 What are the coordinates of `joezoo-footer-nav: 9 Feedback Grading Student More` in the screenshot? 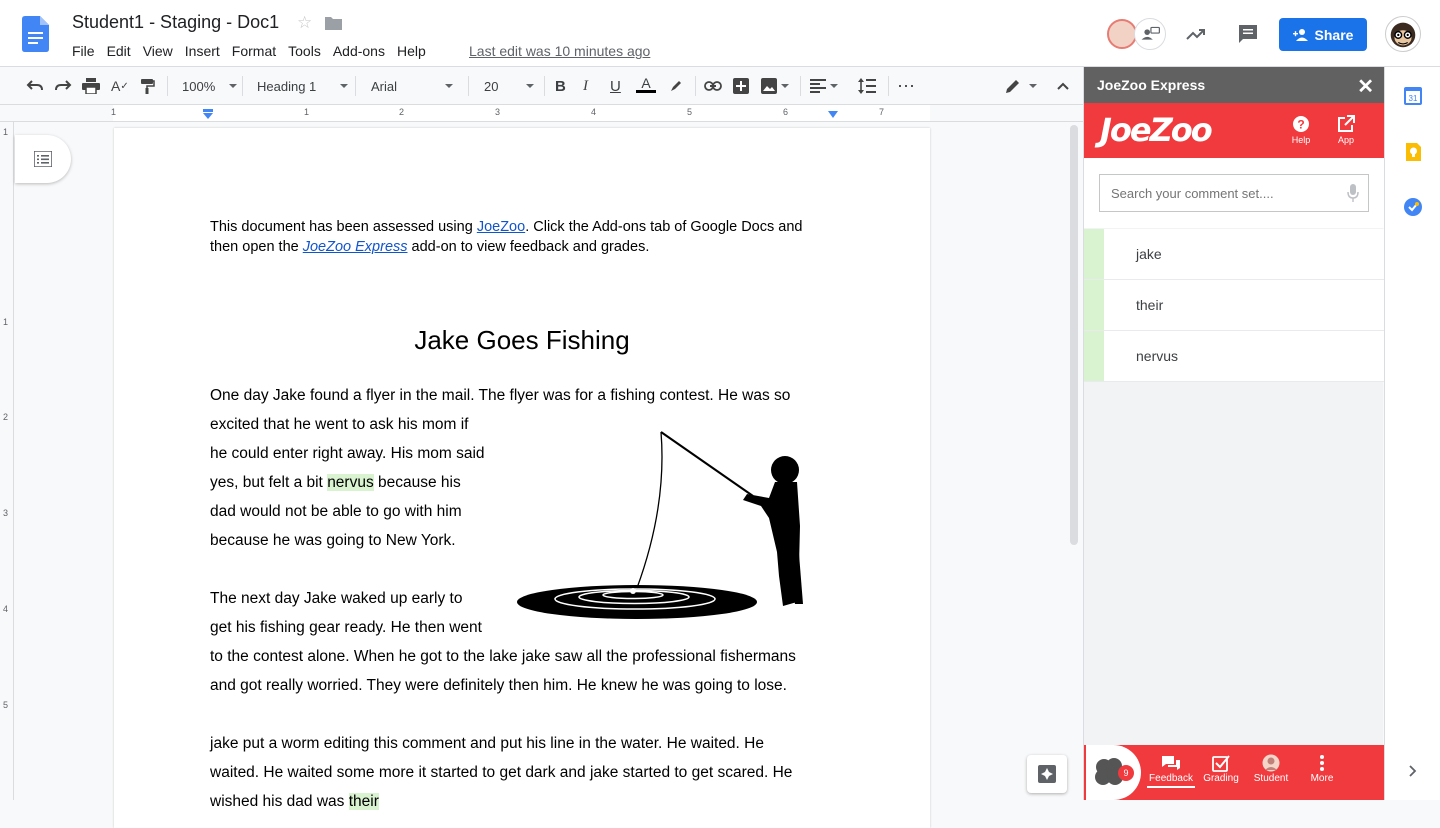 It's located at (1234, 772).